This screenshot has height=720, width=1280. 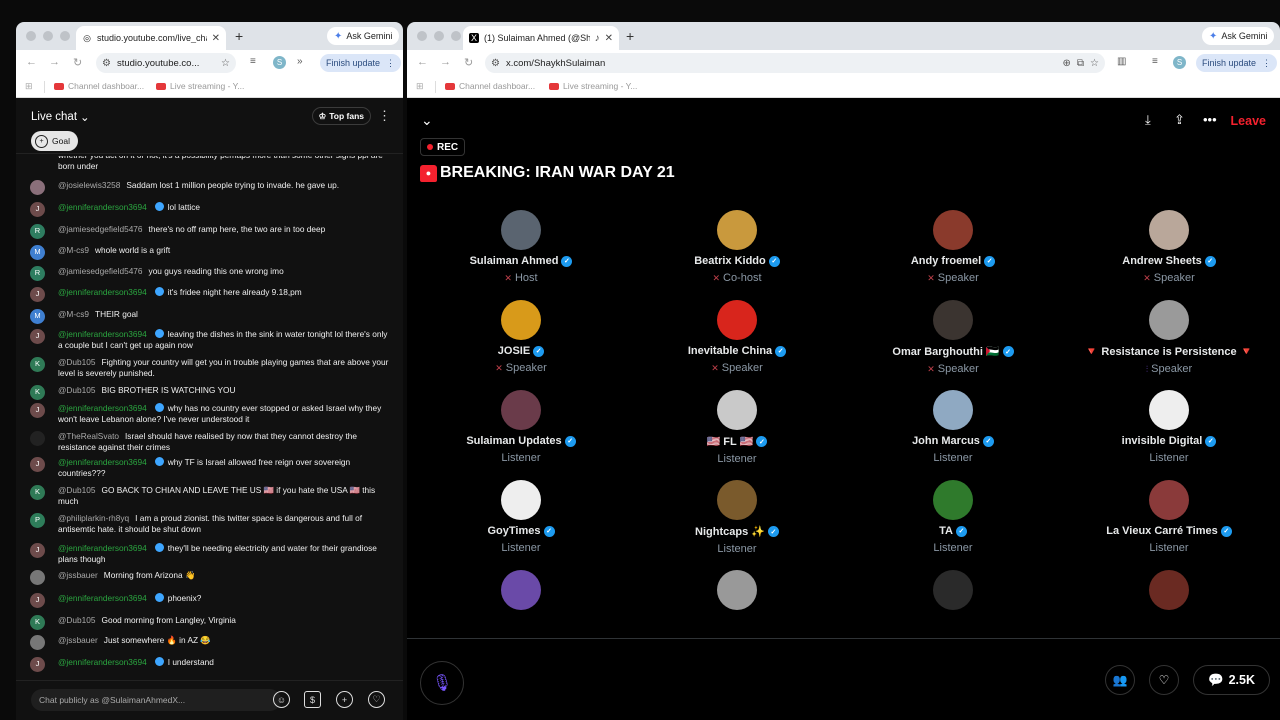 What do you see at coordinates (1169, 247) in the screenshot?
I see `participant: Andrew Sheets ✓ ✕ Speaker` at bounding box center [1169, 247].